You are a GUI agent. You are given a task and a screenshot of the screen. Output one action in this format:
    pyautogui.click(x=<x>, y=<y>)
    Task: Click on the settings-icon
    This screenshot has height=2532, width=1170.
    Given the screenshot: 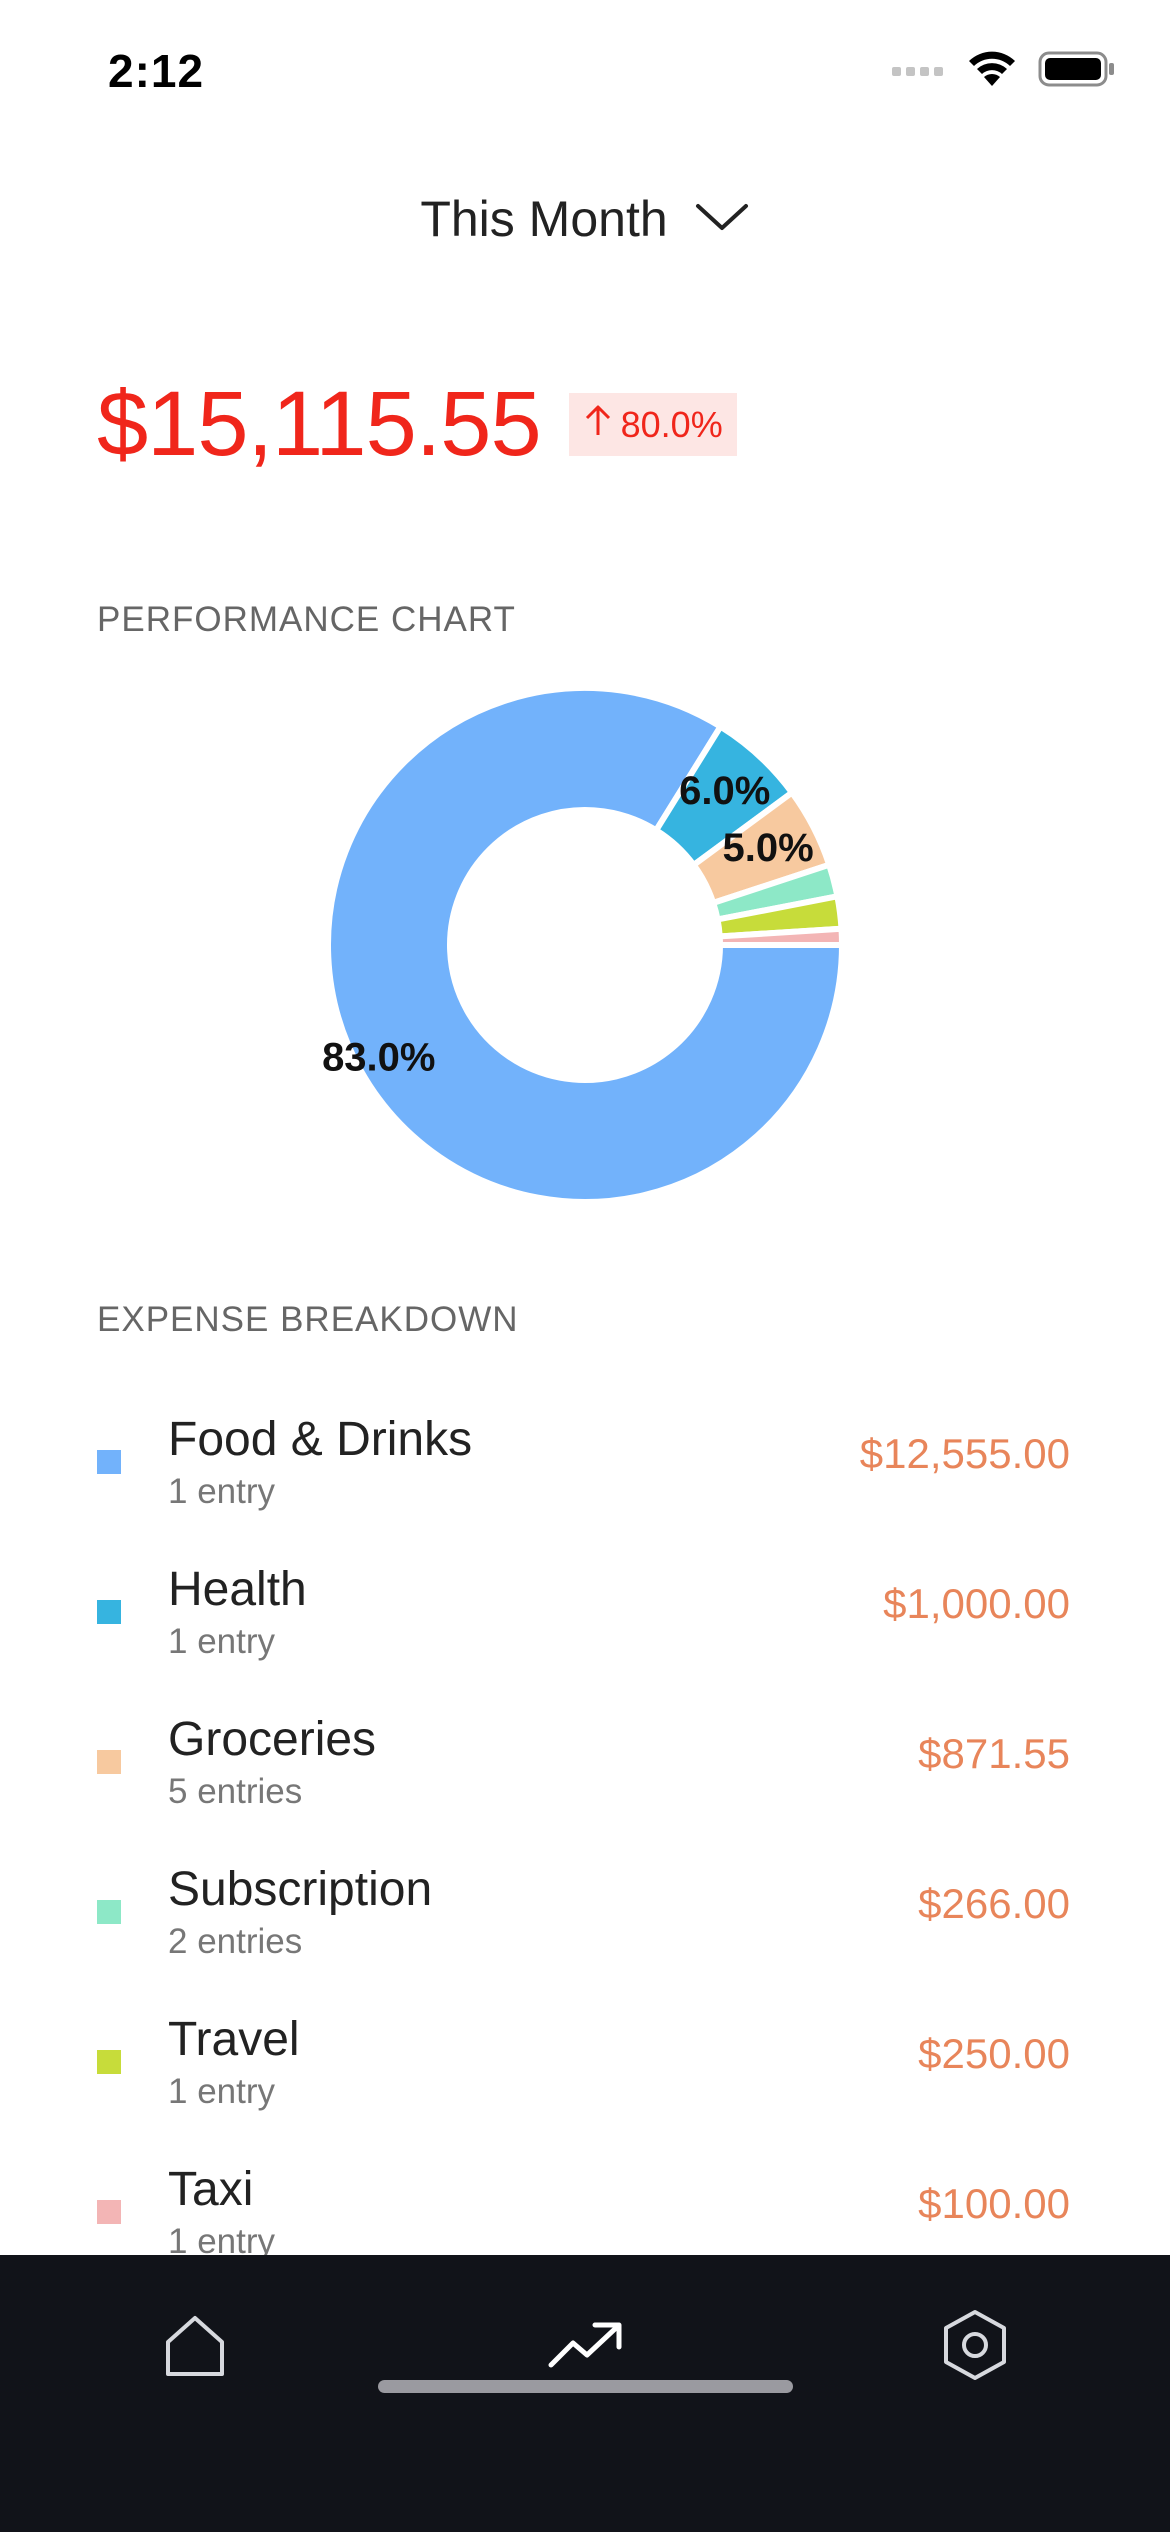 What is the action you would take?
    pyautogui.click(x=975, y=2347)
    